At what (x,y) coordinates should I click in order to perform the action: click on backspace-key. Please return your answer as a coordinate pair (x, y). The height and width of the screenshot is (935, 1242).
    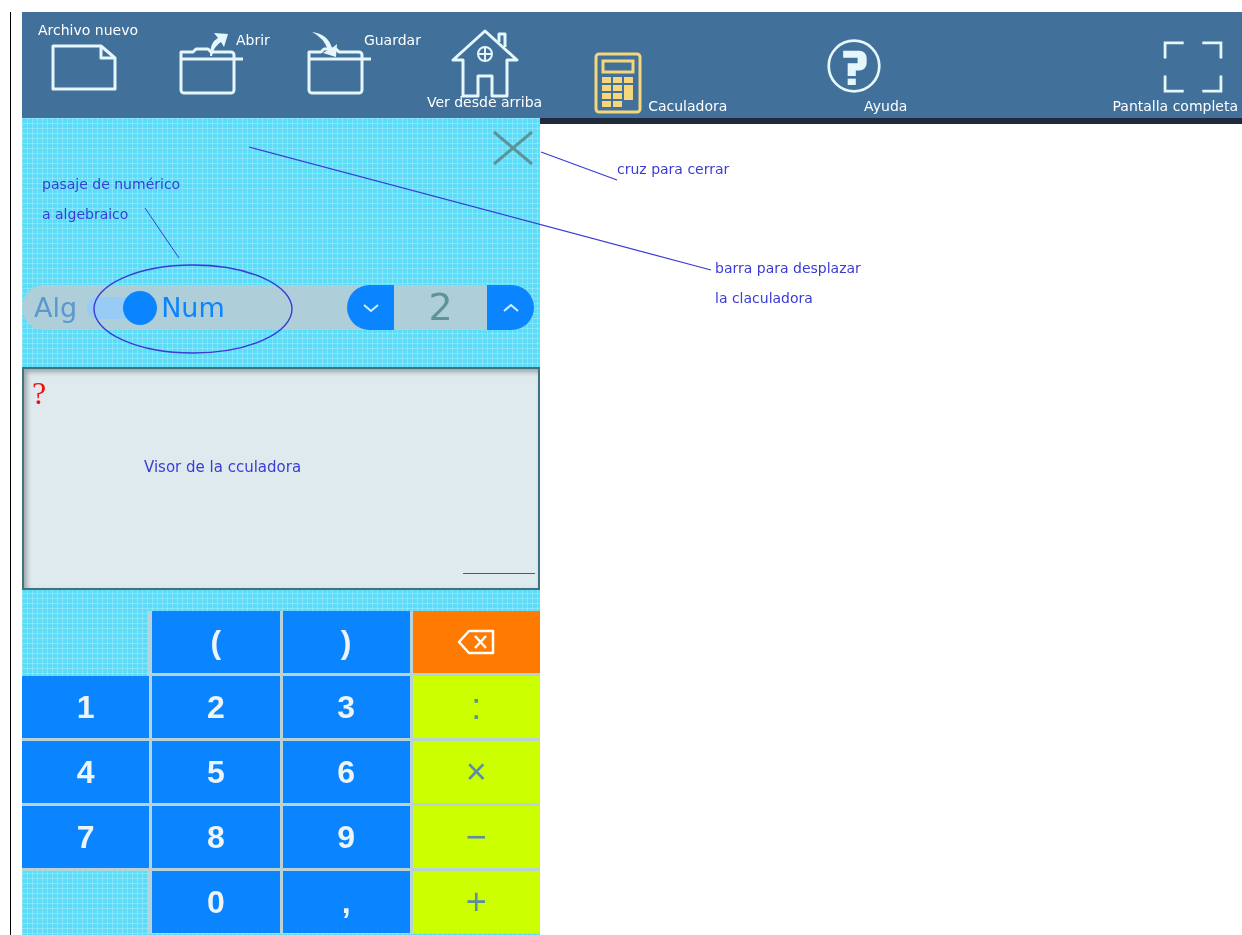
    Looking at the image, I should click on (476, 642).